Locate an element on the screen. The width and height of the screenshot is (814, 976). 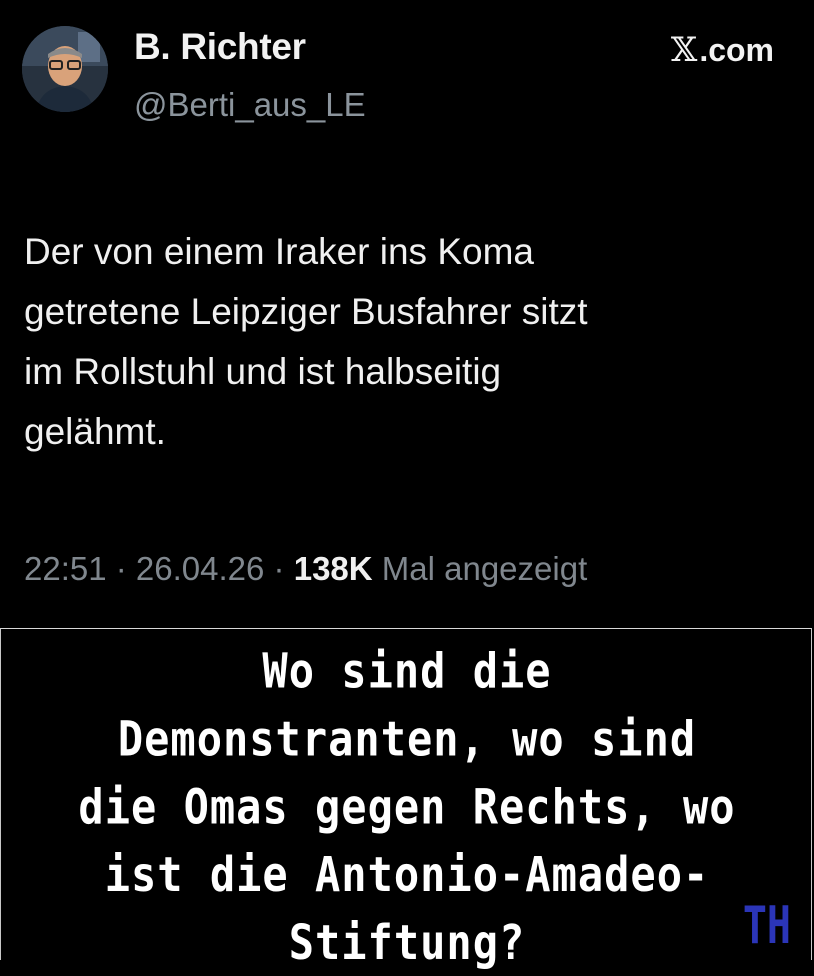
x-brand-logo: 𝕏 .com is located at coordinates (722, 50).